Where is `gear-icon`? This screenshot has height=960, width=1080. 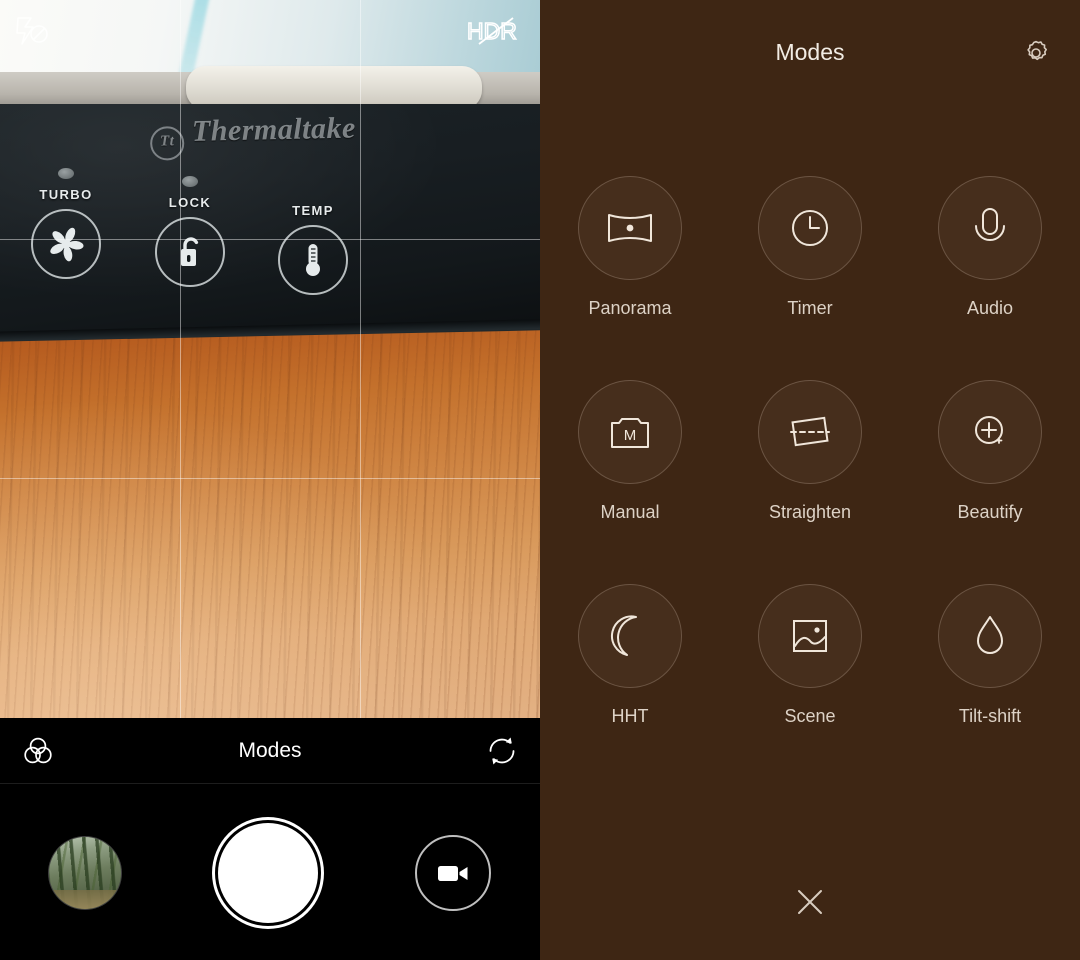
gear-icon is located at coordinates (1036, 53).